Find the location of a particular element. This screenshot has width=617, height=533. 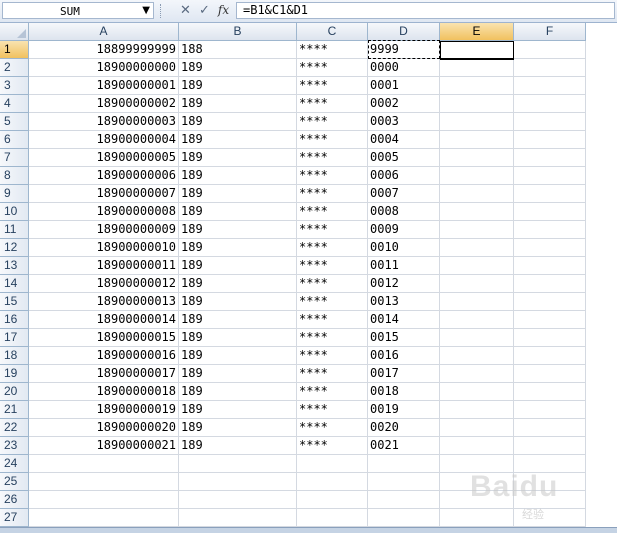

row-header: 8 is located at coordinates (14, 176).